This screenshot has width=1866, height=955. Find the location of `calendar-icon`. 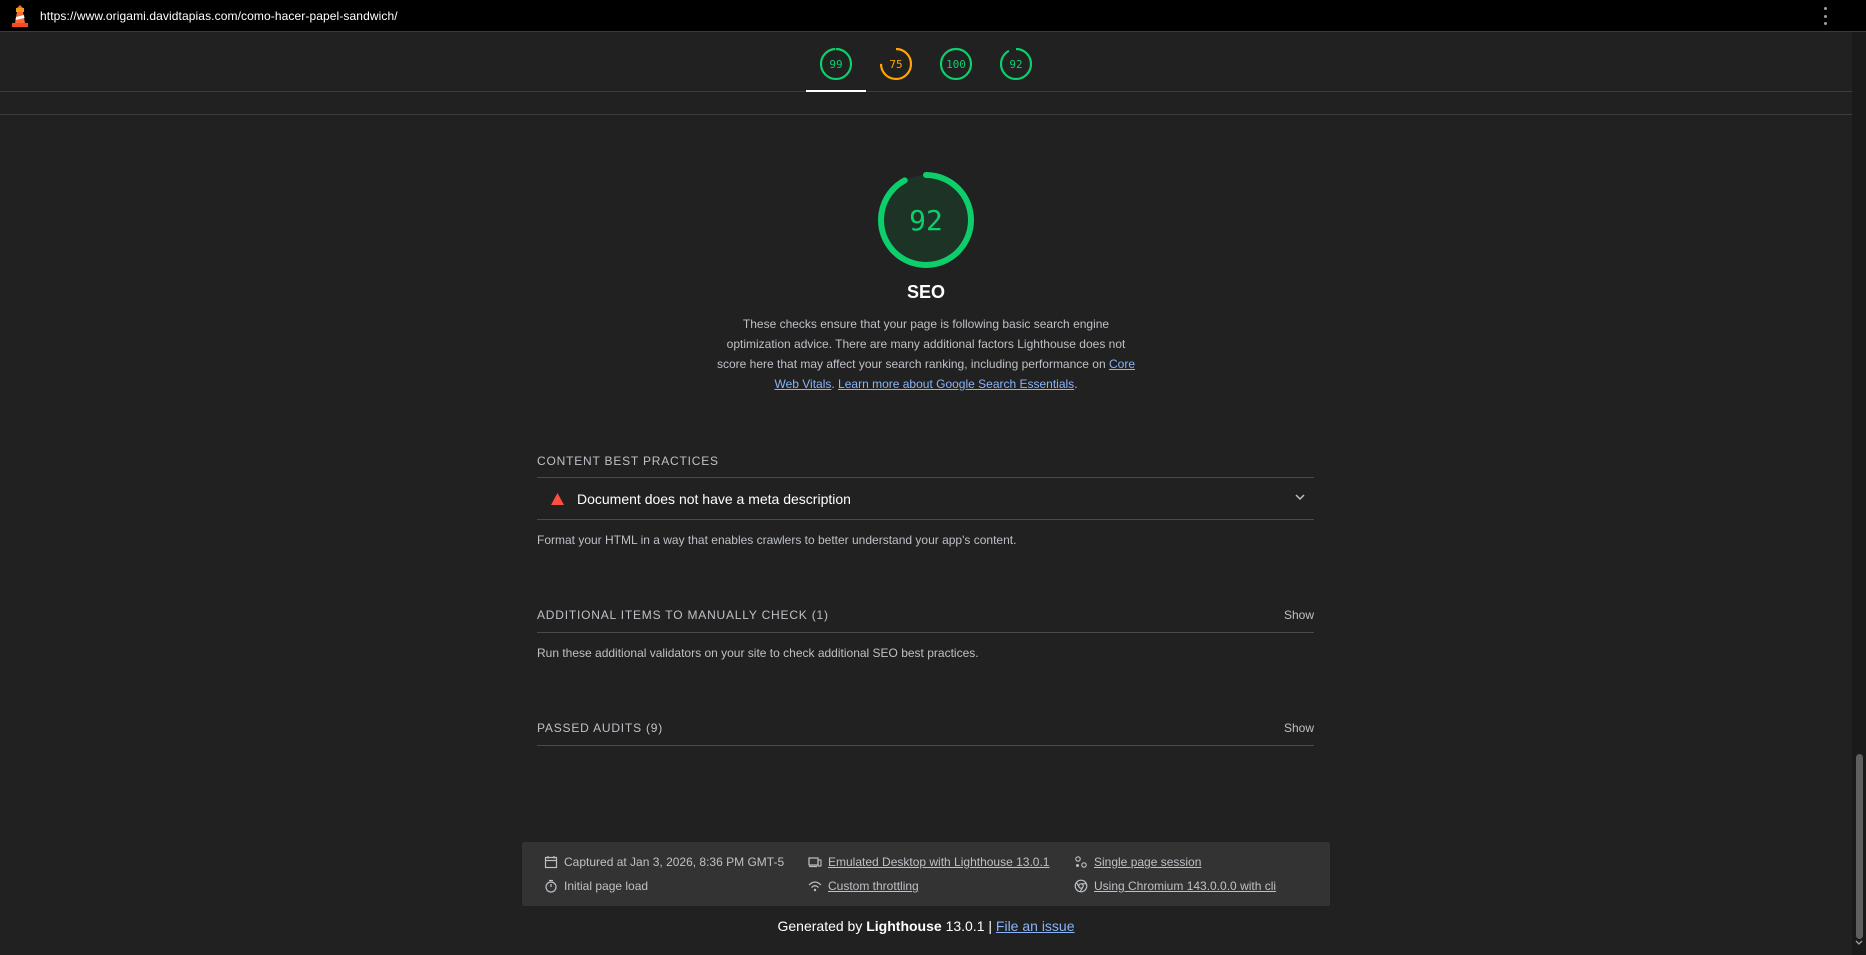

calendar-icon is located at coordinates (551, 862).